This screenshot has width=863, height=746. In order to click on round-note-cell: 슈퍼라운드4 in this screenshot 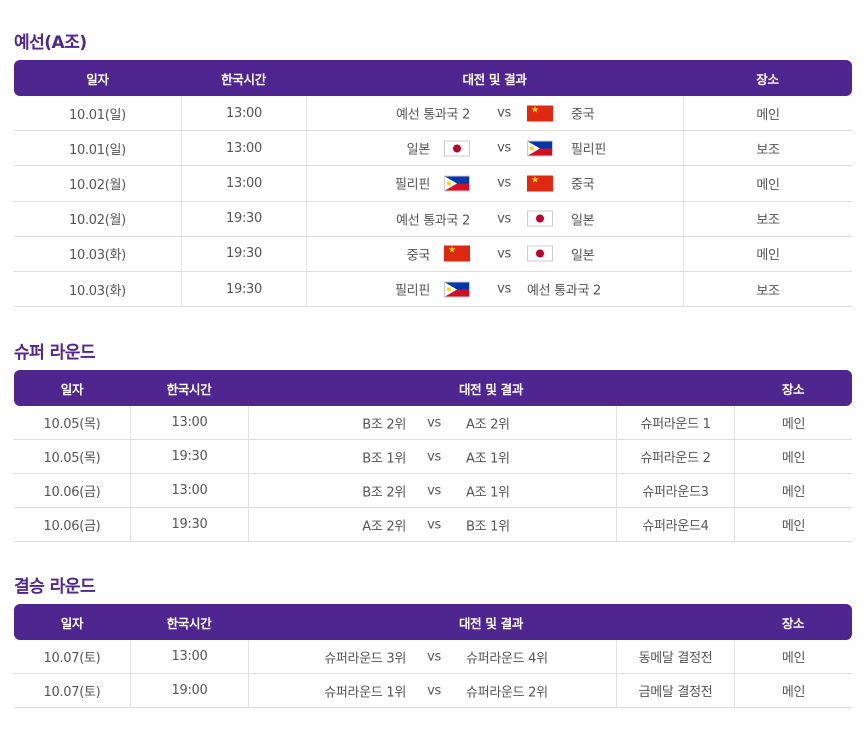, I will do `click(675, 525)`.